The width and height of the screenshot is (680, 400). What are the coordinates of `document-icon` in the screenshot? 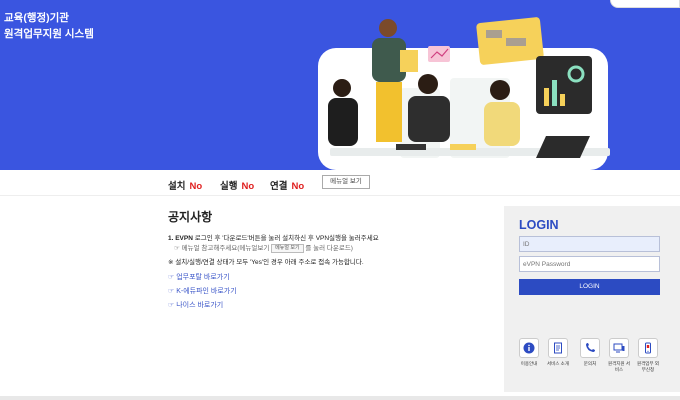 It's located at (558, 348).